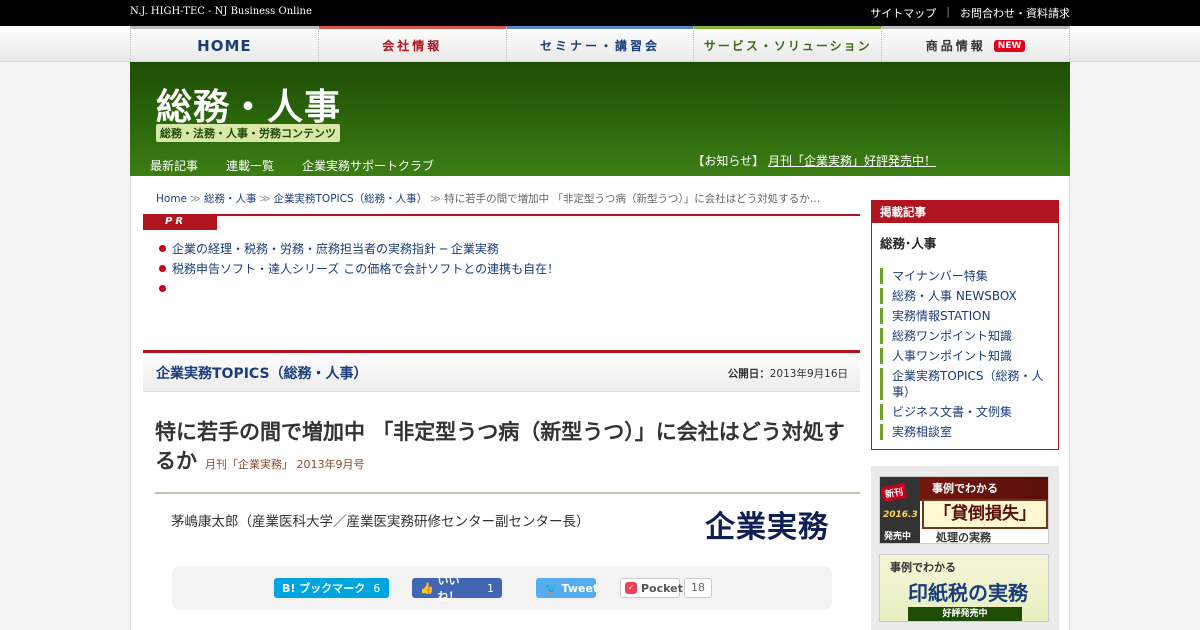 This screenshot has width=1200, height=630. Describe the element at coordinates (285, 464) in the screenshot. I see `article-source: 月刊「企業実務」 2013年9月号` at that location.